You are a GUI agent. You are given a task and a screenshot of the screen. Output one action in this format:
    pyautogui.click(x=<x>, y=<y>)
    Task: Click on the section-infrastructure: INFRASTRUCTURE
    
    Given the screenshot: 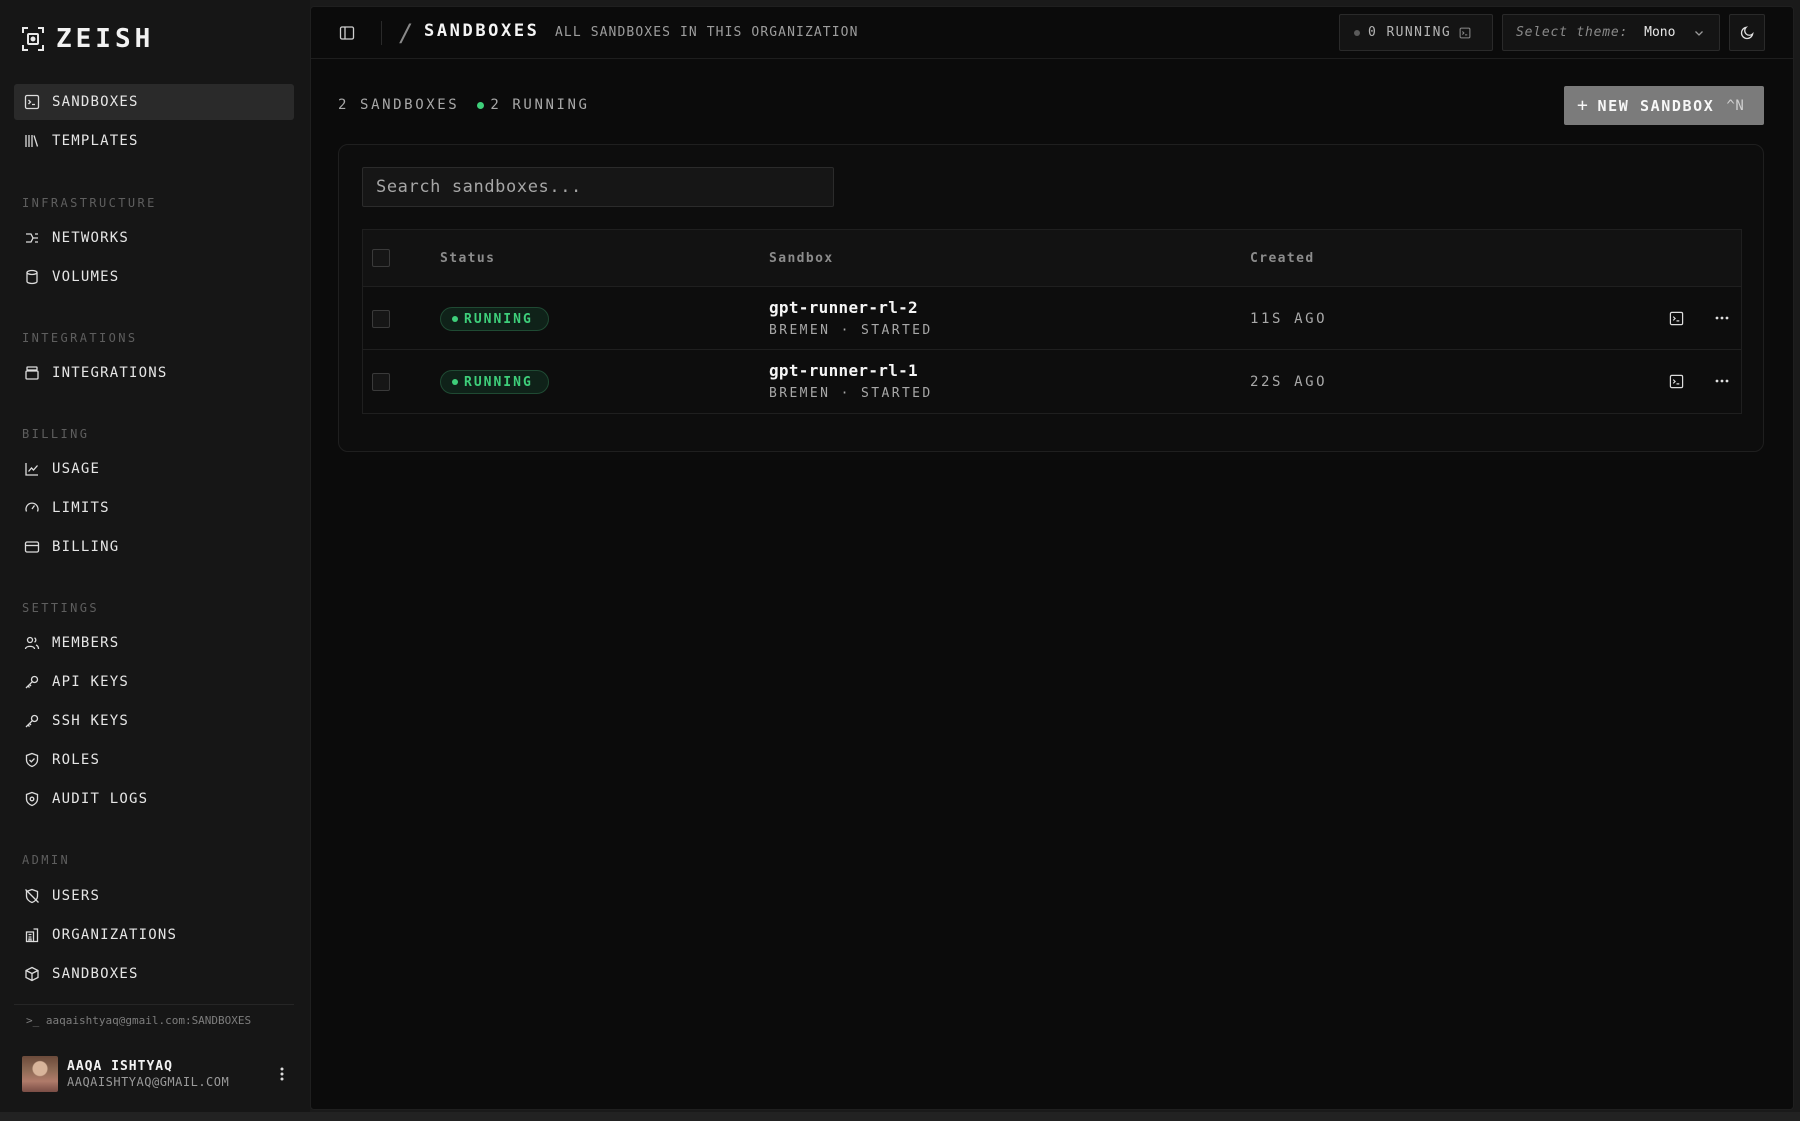 What is the action you would take?
    pyautogui.click(x=89, y=203)
    